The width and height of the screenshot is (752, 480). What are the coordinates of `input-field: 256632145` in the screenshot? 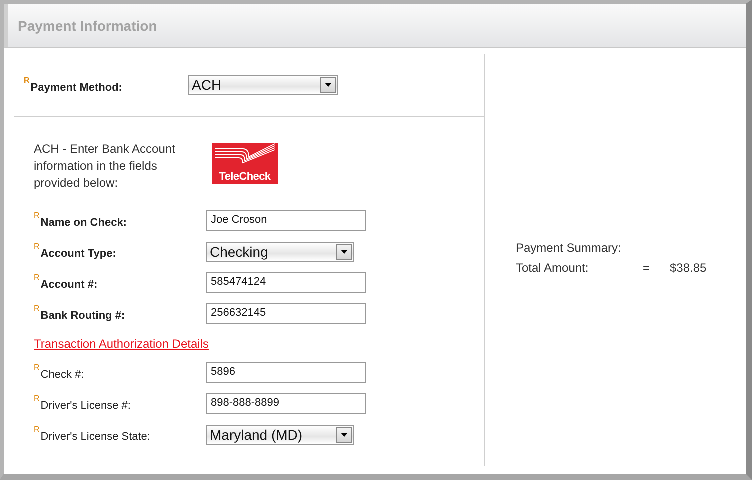 It's located at (286, 313).